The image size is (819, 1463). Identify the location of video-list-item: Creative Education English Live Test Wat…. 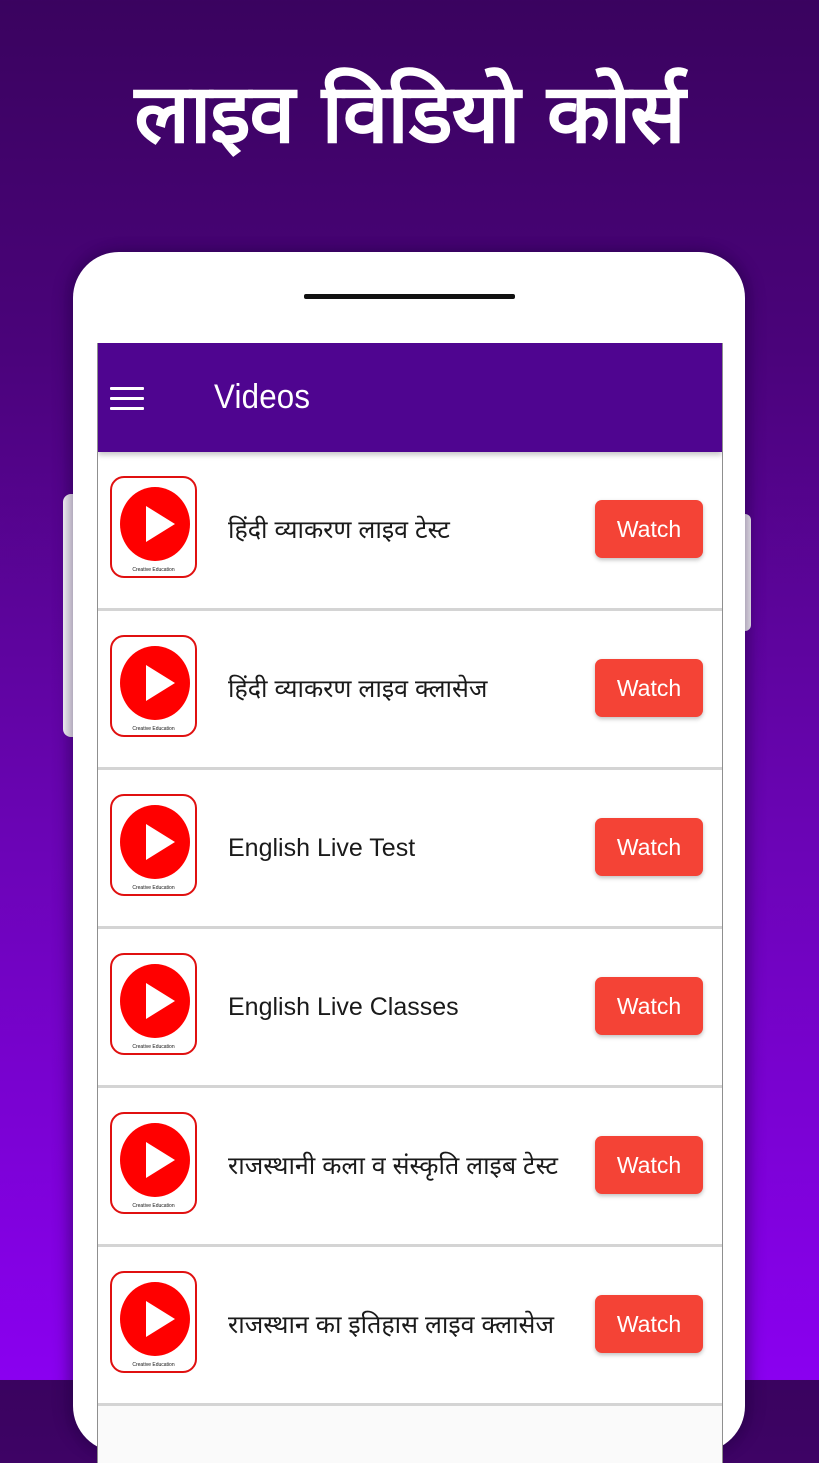
(410, 849).